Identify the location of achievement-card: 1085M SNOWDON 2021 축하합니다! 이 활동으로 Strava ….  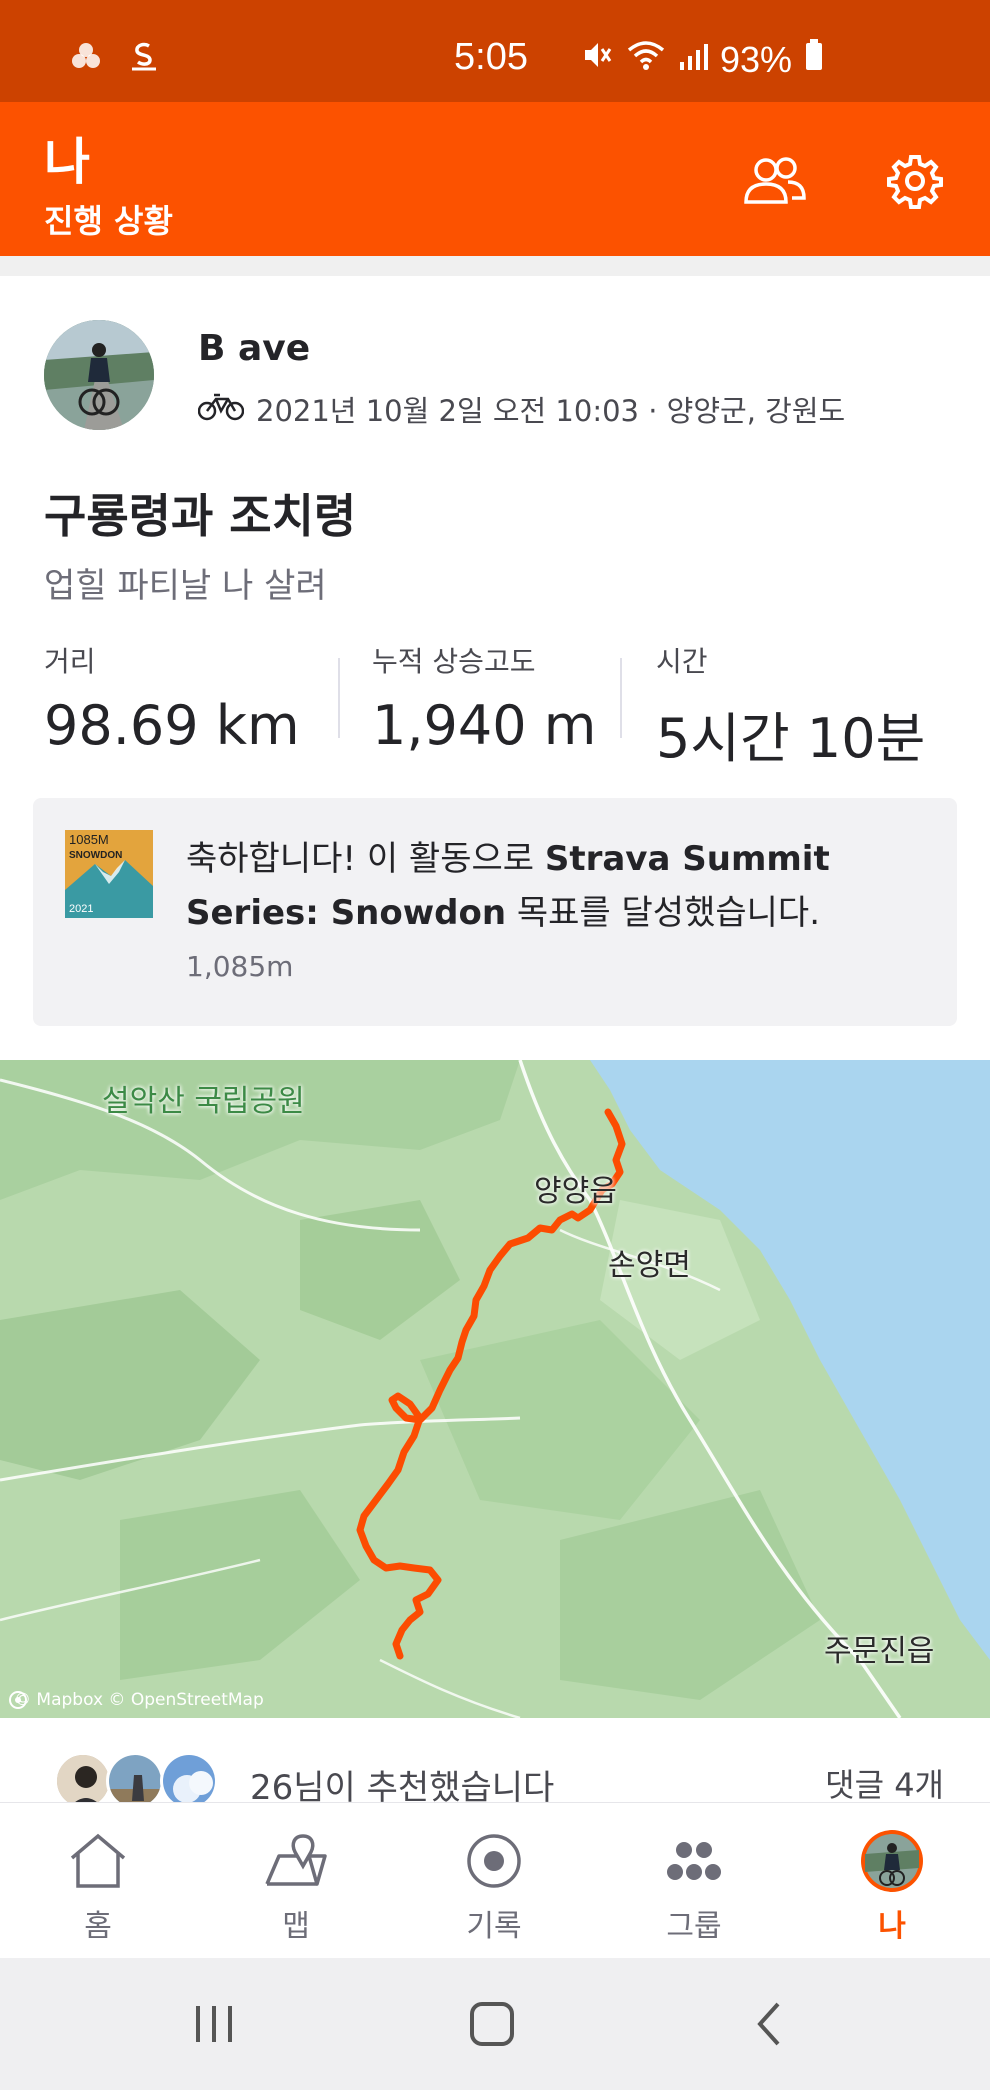
(495, 912).